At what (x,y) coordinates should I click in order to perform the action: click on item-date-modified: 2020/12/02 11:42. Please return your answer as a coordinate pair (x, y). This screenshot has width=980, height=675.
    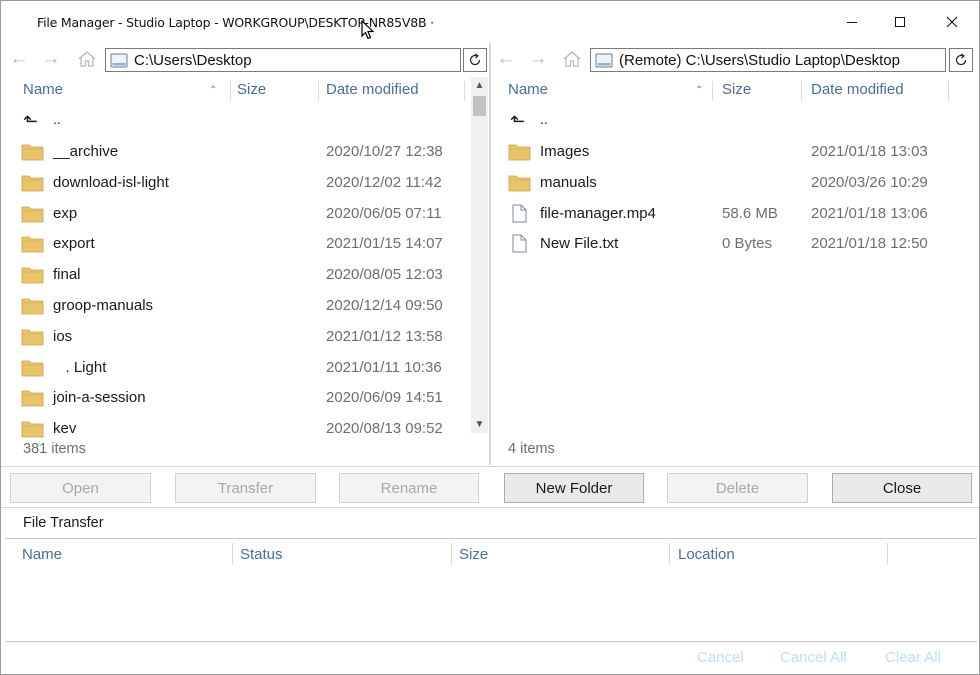
    Looking at the image, I should click on (384, 182).